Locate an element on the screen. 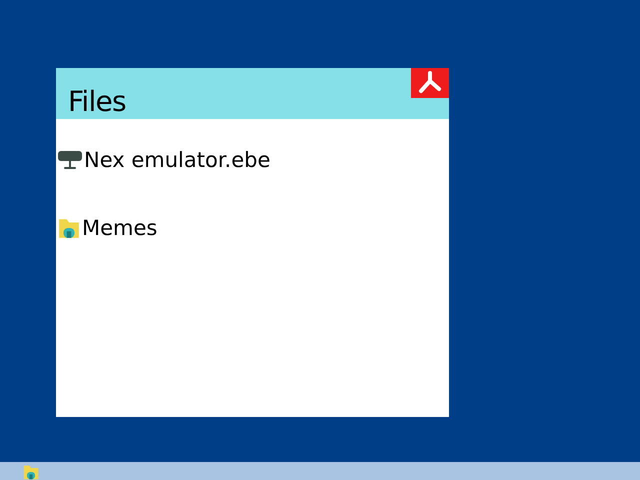 This screenshot has height=480, width=640. close-icon is located at coordinates (430, 83).